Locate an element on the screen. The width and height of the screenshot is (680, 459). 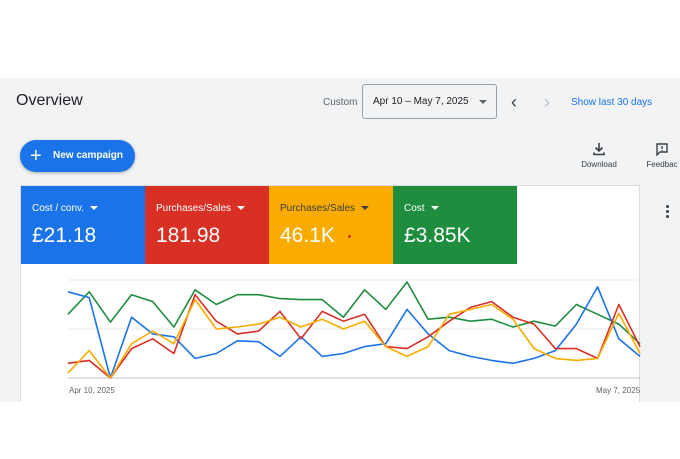
chevron-down-icon is located at coordinates (483, 102).